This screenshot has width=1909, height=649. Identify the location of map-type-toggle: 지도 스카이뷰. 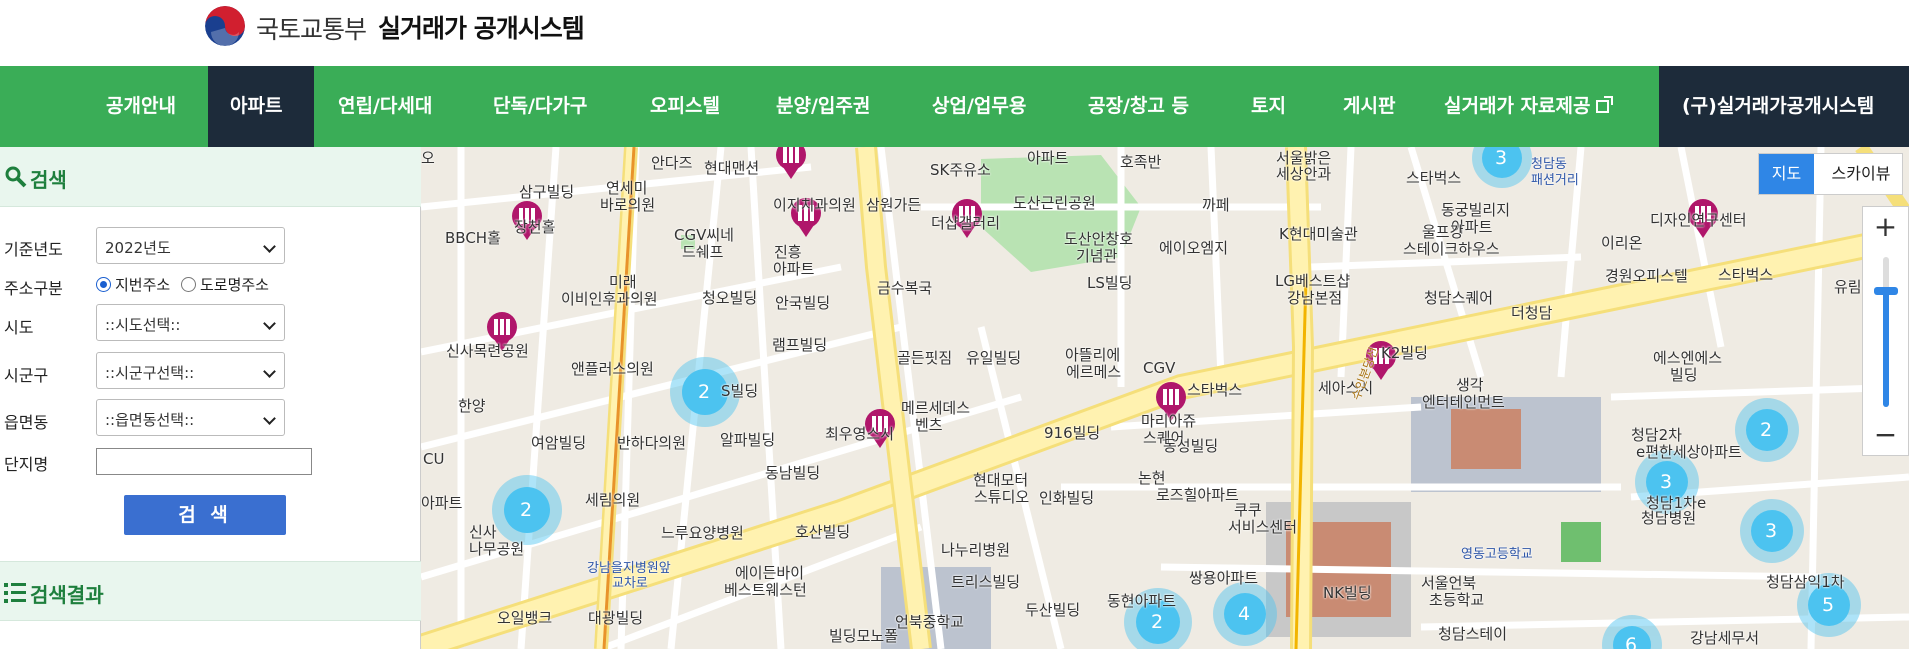
(1830, 174).